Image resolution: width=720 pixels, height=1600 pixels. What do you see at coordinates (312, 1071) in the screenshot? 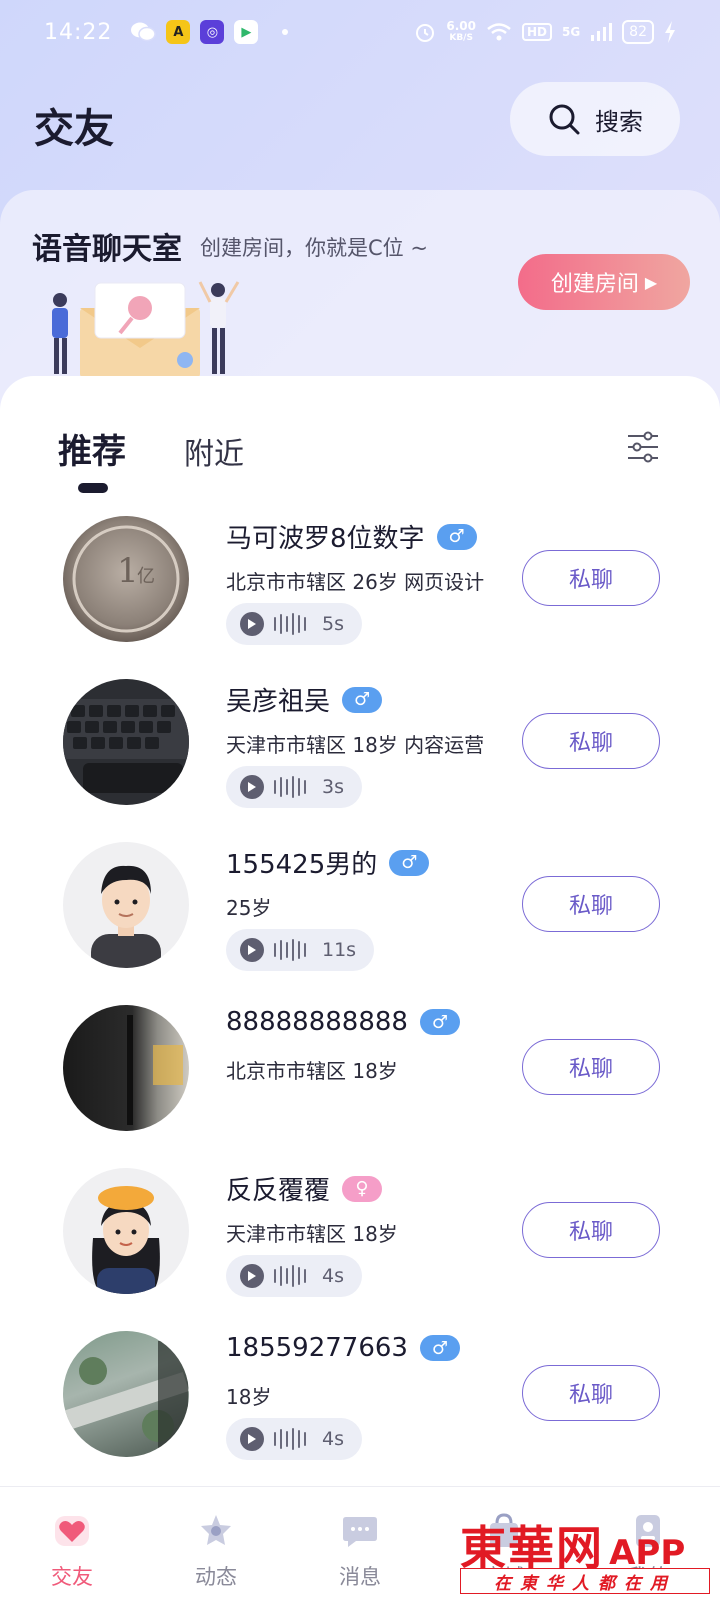
I see `user-info: 北京市市辖区 18岁` at bounding box center [312, 1071].